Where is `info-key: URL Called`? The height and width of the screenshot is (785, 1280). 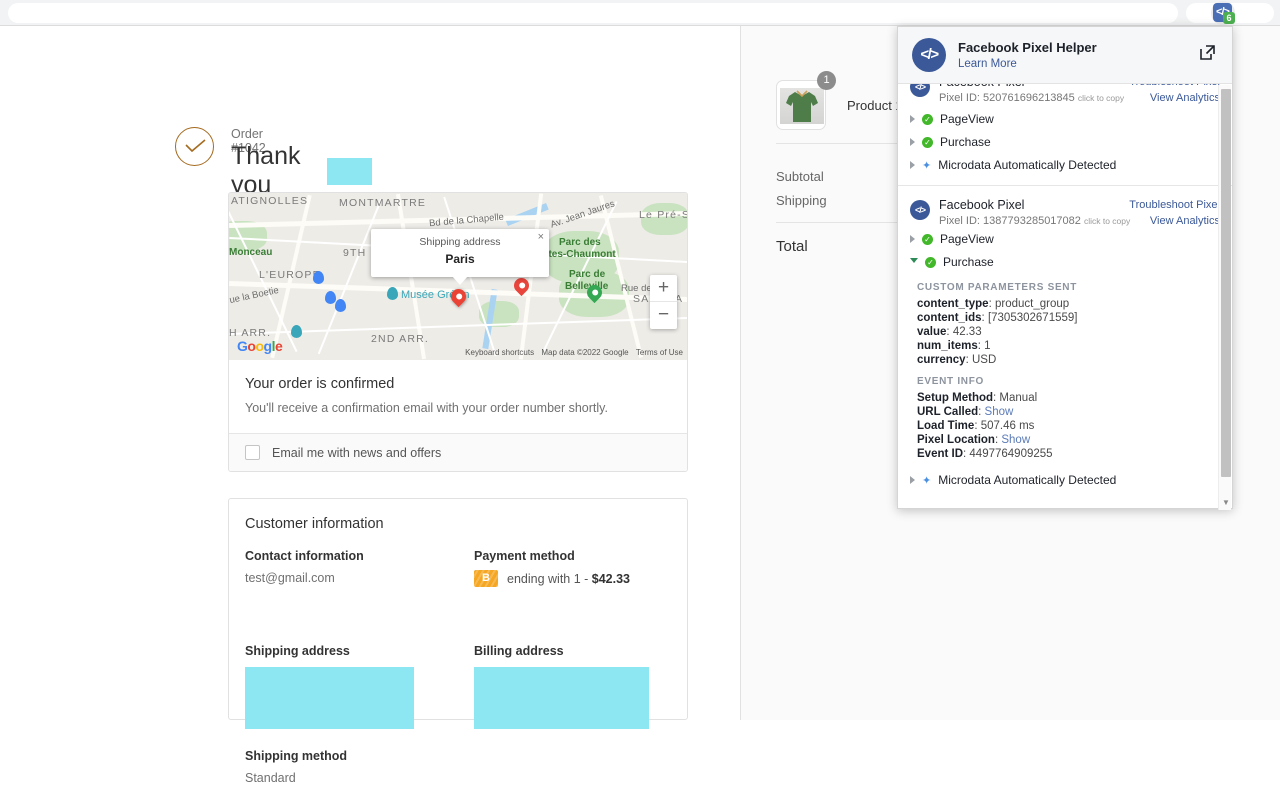 info-key: URL Called is located at coordinates (948, 412).